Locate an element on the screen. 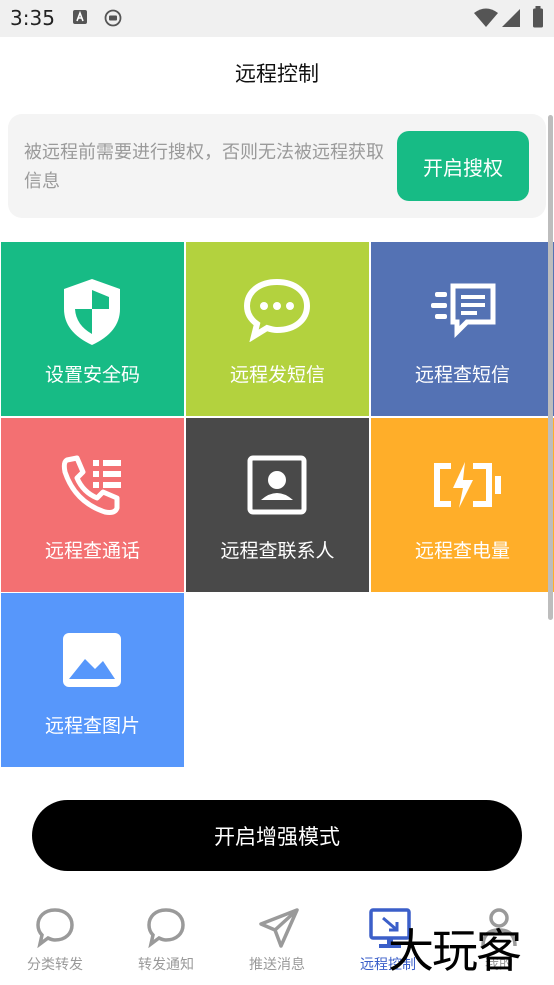  tile-label: 远程查通话 is located at coordinates (92, 551).